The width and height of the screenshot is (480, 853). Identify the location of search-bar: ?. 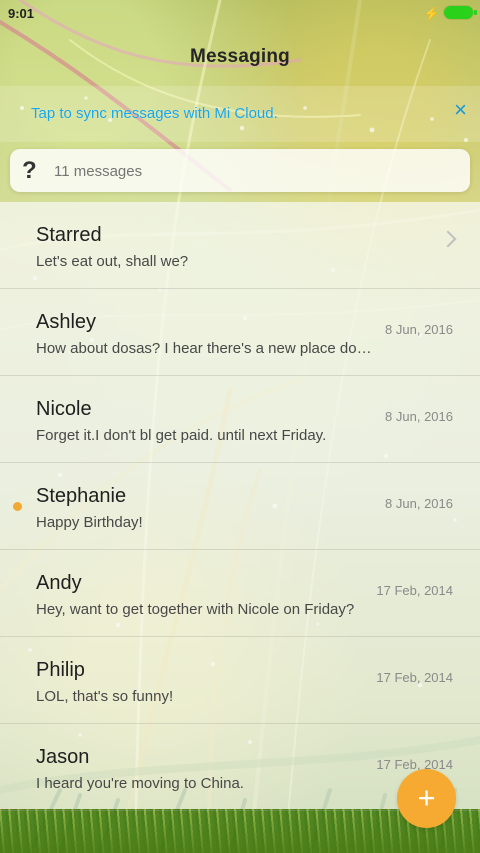
(240, 170).